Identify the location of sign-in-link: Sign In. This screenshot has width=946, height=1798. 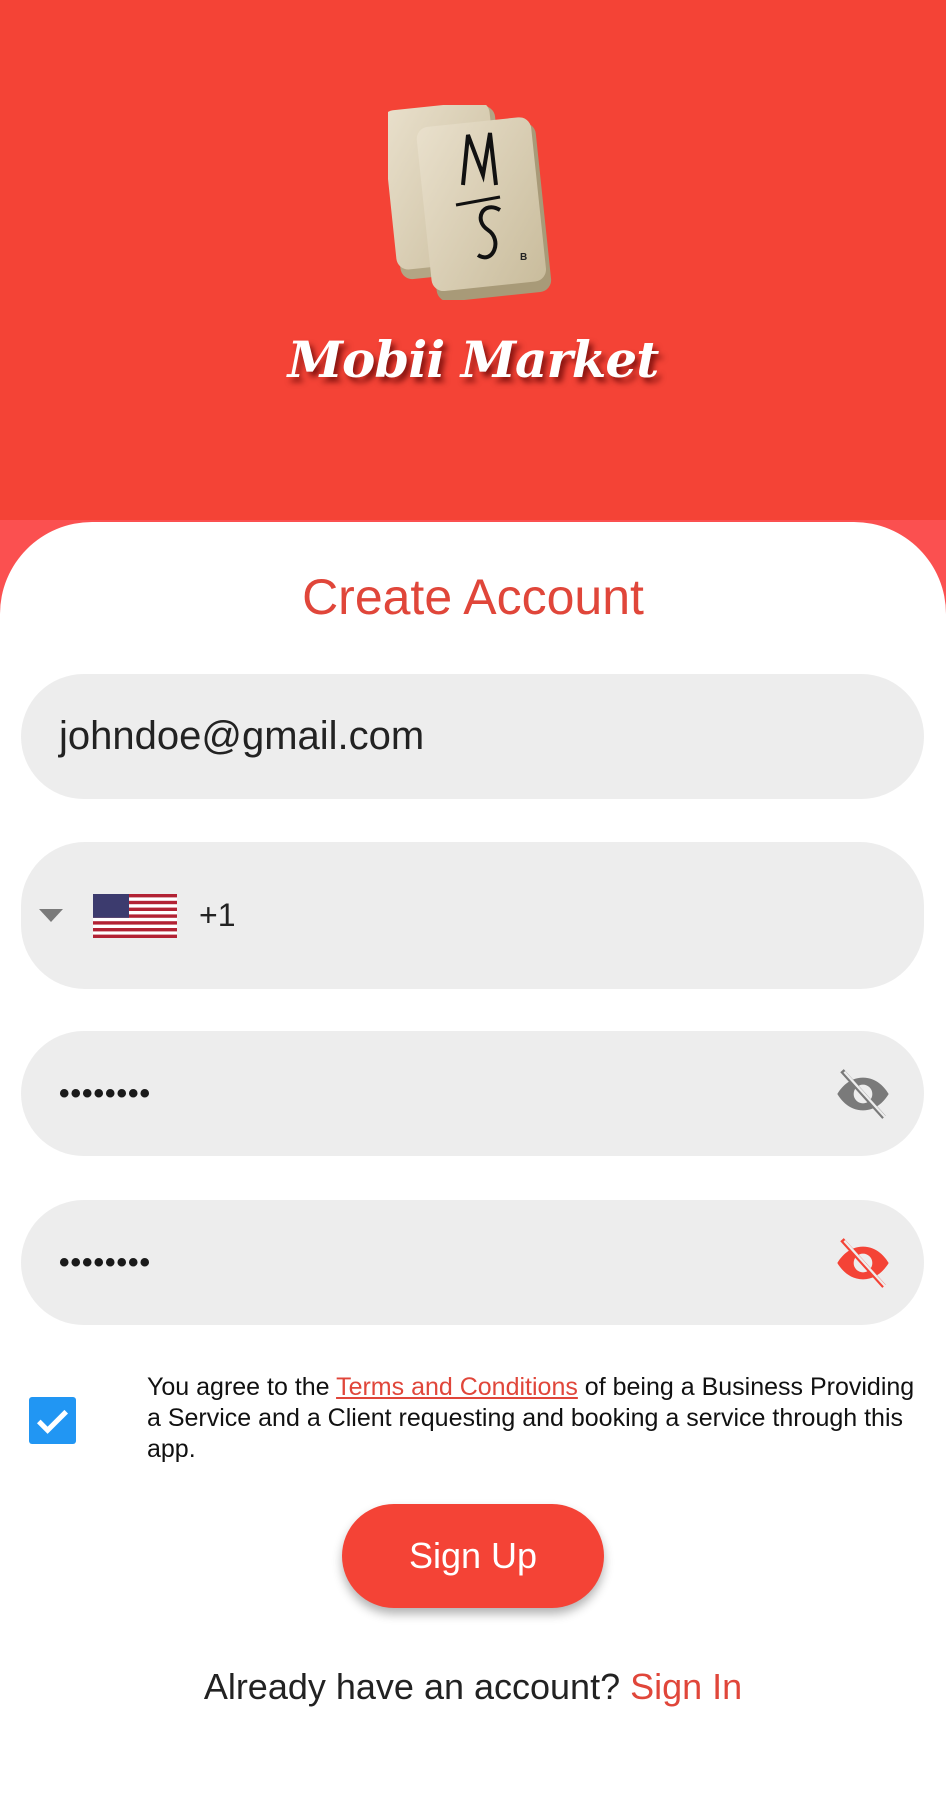
(686, 1686).